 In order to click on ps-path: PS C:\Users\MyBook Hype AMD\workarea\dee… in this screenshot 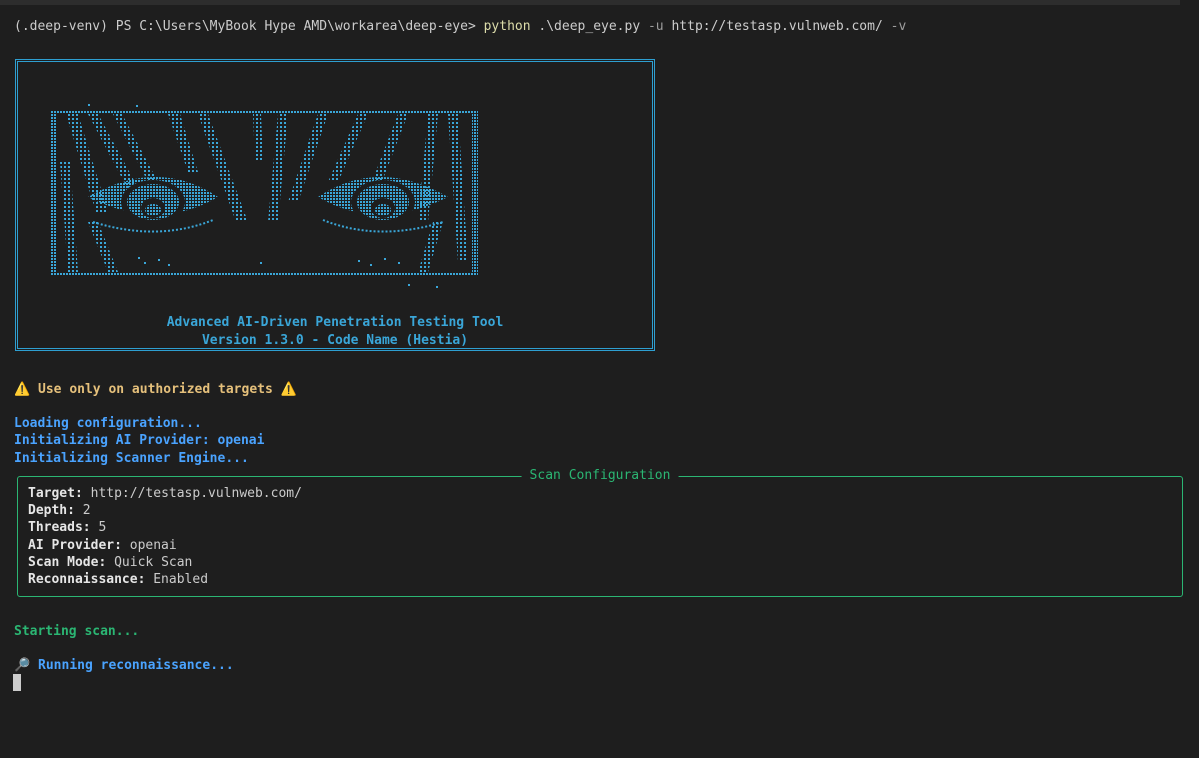, I will do `click(295, 26)`.